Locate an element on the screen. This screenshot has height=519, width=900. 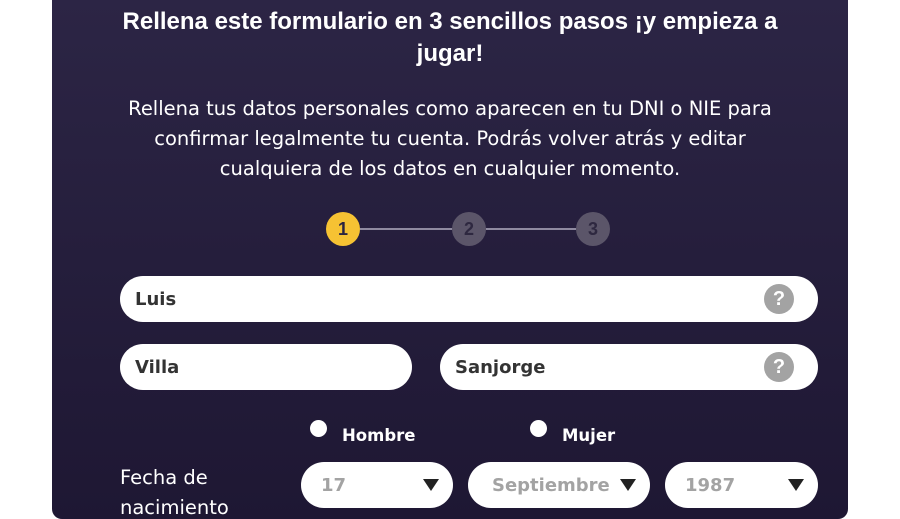
first-name-value: Luis is located at coordinates (156, 299).